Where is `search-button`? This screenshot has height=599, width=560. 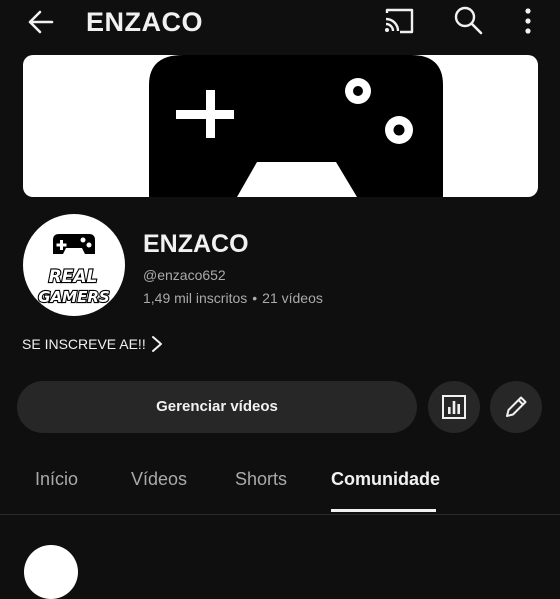 search-button is located at coordinates (468, 20).